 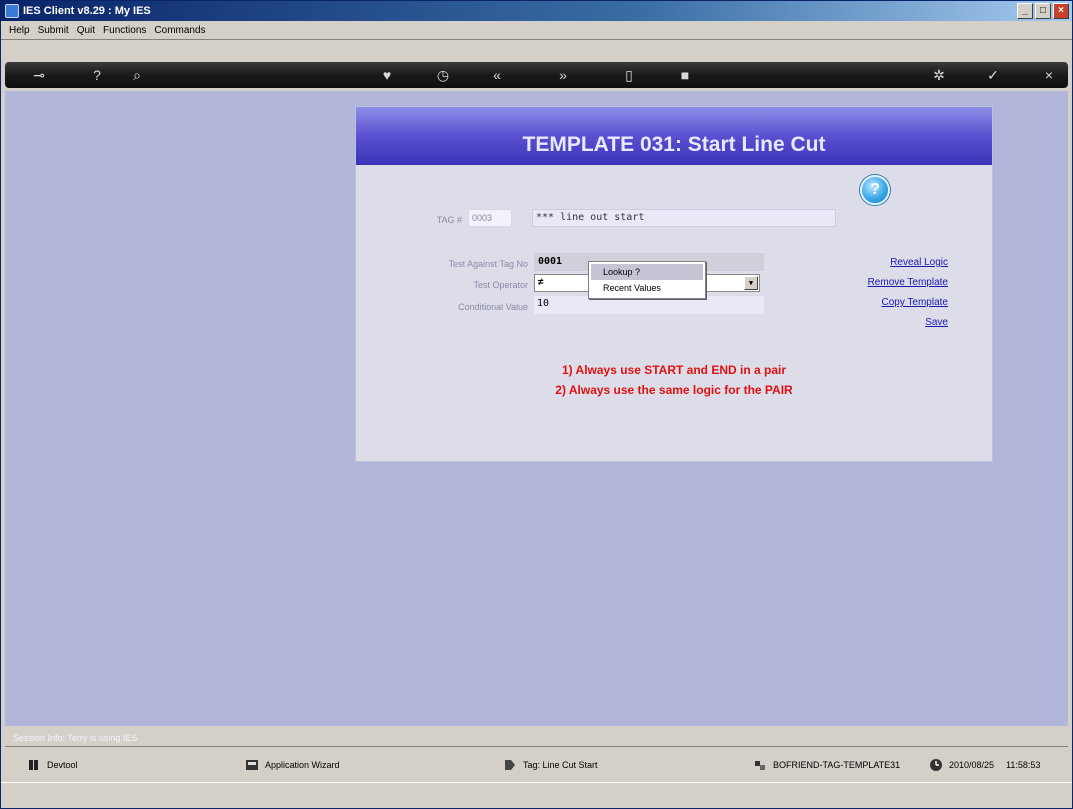 What do you see at coordinates (936, 322) in the screenshot?
I see `save-link: Save` at bounding box center [936, 322].